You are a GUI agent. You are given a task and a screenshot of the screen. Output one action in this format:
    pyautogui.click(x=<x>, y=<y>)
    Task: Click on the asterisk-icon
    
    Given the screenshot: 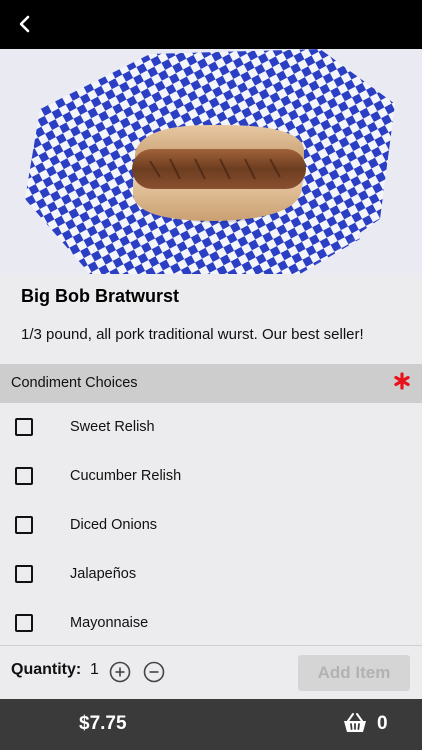 What is the action you would take?
    pyautogui.click(x=402, y=381)
    